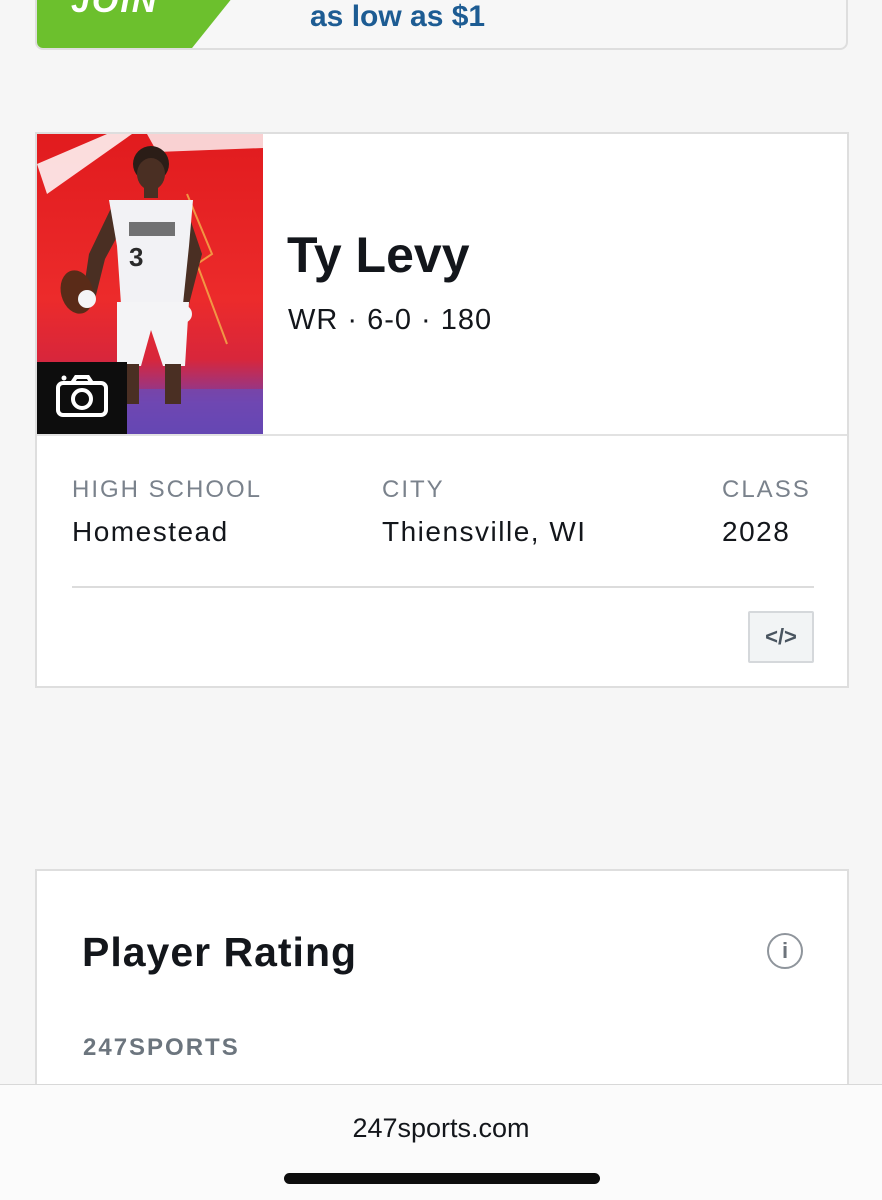 This screenshot has width=882, height=1200. I want to click on camera-icon, so click(82, 398).